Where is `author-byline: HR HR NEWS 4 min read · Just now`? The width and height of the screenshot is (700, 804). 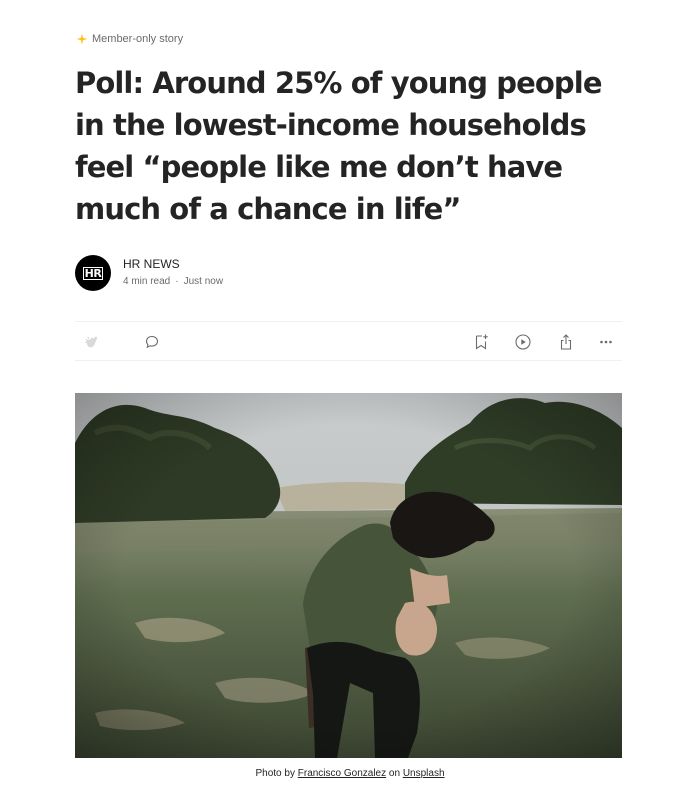 author-byline: HR HR NEWS 4 min read · Just now is located at coordinates (149, 273).